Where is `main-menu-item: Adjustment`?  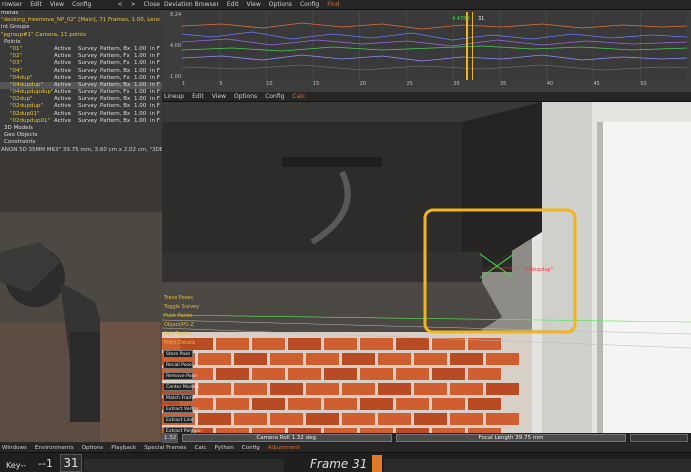 main-menu-item: Adjustment is located at coordinates (284, 448).